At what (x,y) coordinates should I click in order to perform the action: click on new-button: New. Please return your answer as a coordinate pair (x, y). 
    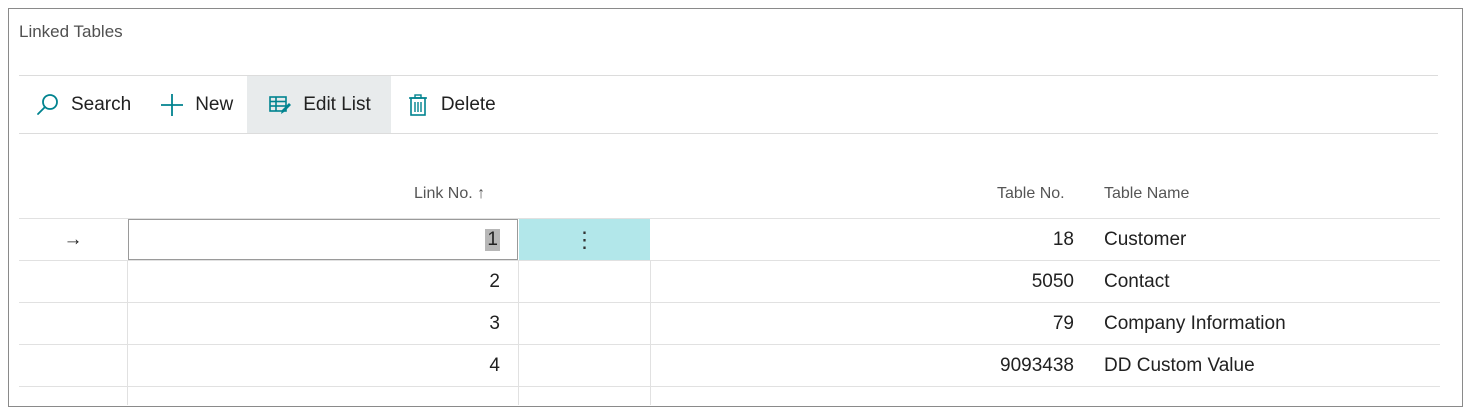
    Looking at the image, I should click on (196, 105).